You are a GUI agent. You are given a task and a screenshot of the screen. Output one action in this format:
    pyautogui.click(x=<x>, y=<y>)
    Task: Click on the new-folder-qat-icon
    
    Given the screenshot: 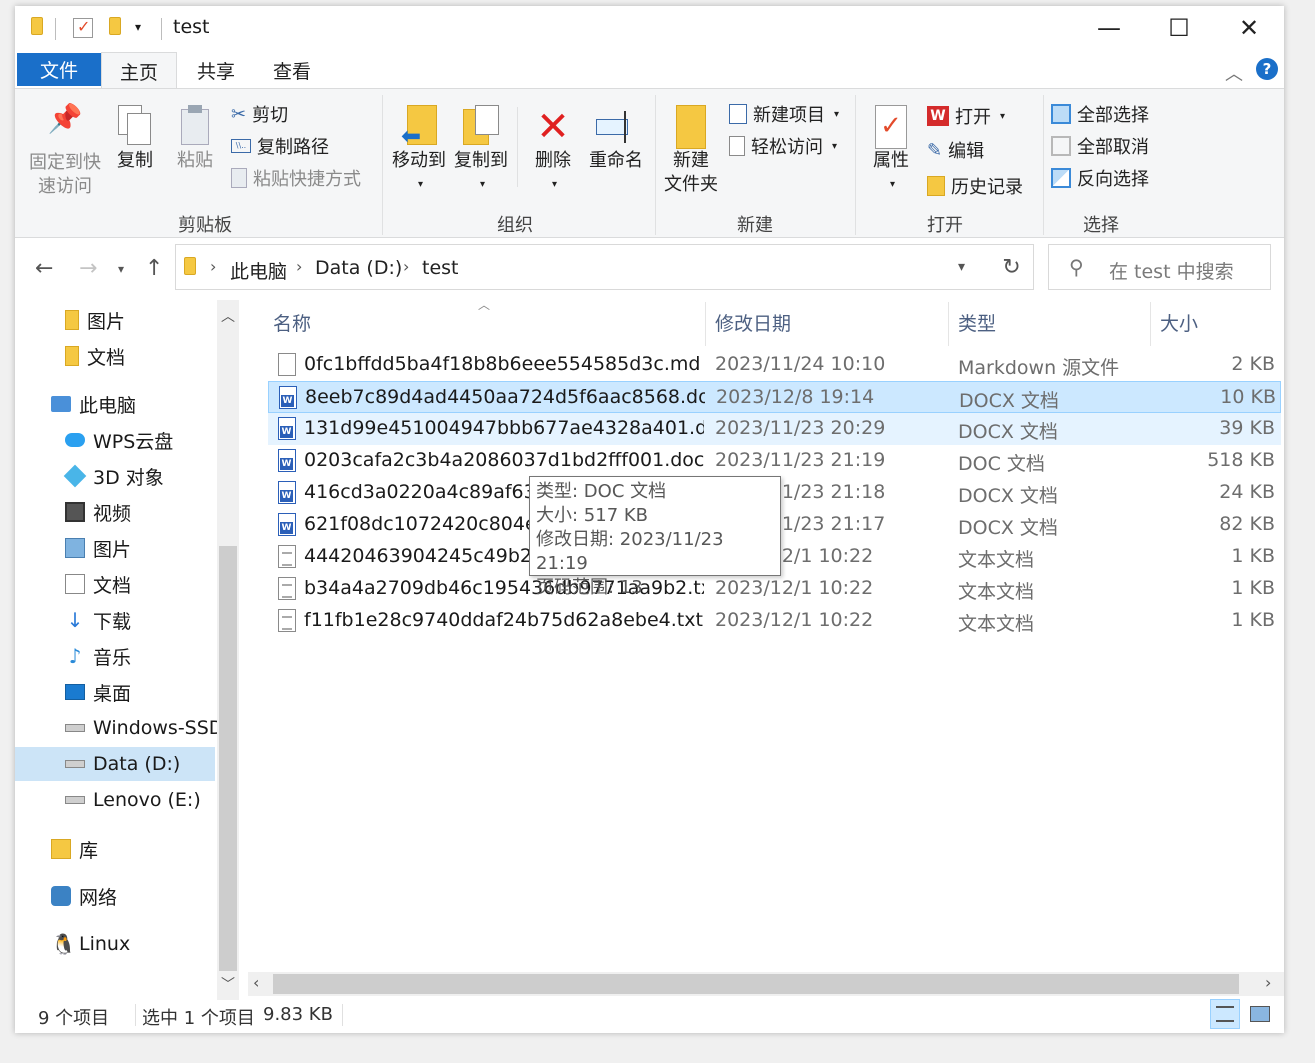 What is the action you would take?
    pyautogui.click(x=115, y=26)
    